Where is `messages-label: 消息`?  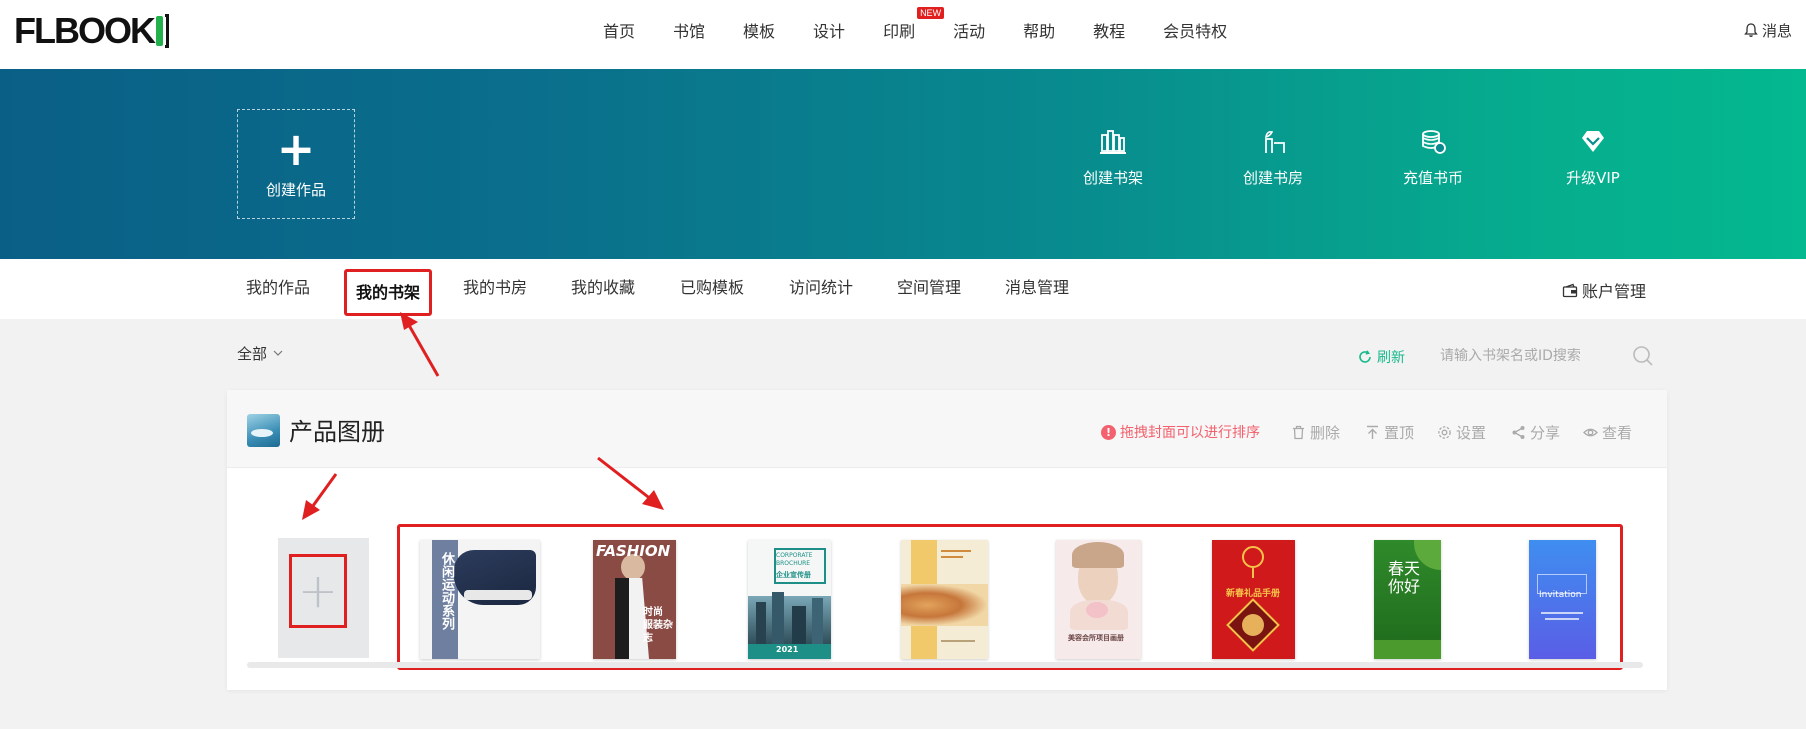 messages-label: 消息 is located at coordinates (1776, 31).